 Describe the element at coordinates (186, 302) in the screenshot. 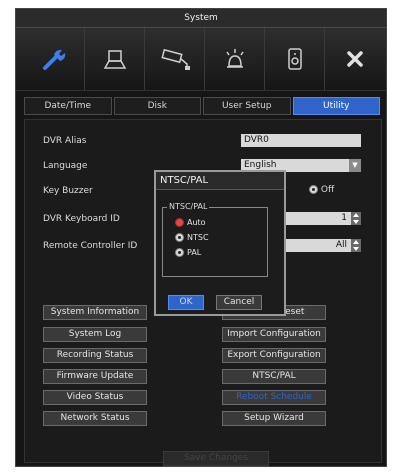

I see `ok-button: OK` at that location.